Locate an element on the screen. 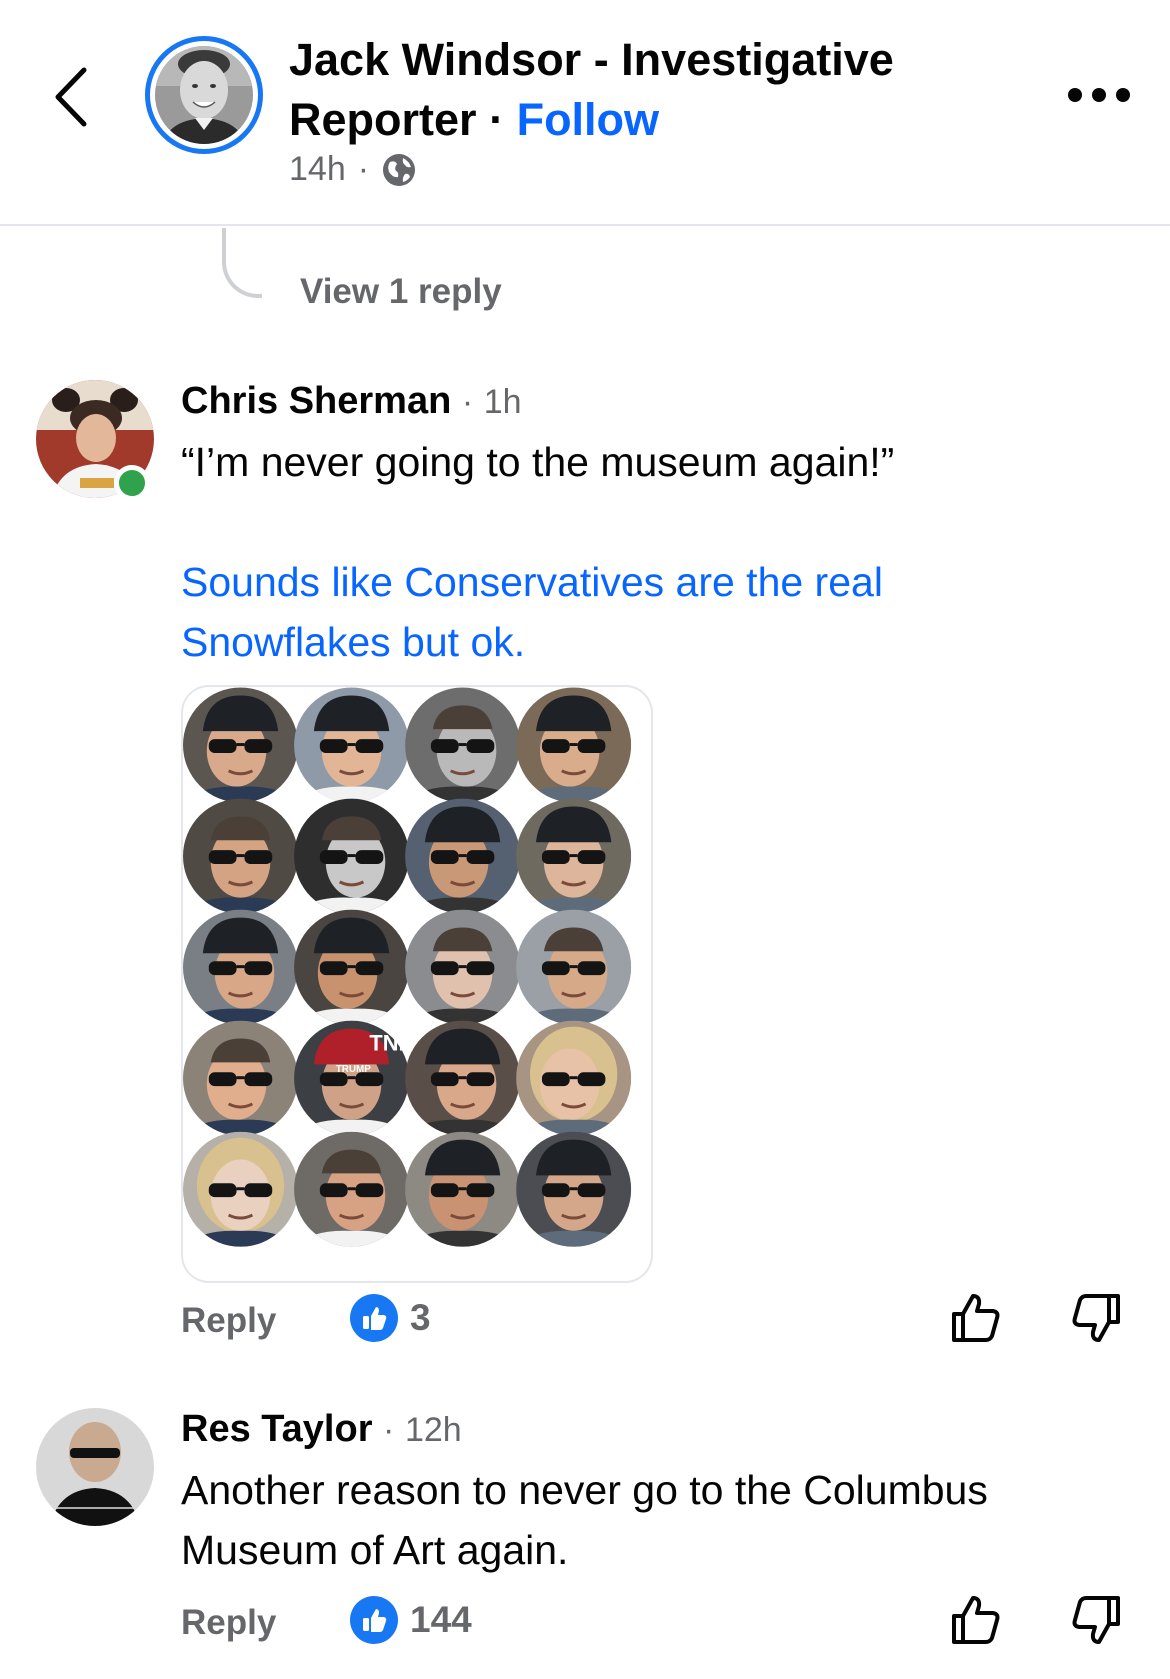 Image resolution: width=1170 pixels, height=1679 pixels. comment-time: 12h is located at coordinates (433, 1430).